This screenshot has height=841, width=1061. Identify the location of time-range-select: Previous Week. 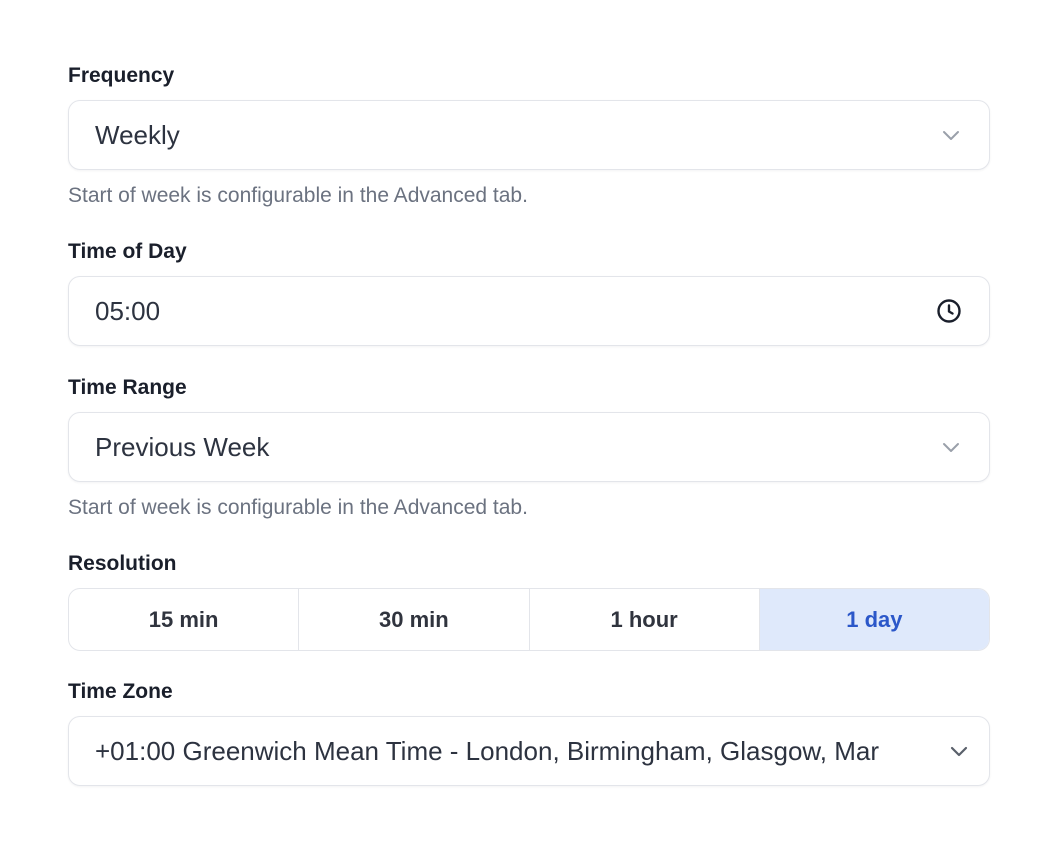
(529, 447).